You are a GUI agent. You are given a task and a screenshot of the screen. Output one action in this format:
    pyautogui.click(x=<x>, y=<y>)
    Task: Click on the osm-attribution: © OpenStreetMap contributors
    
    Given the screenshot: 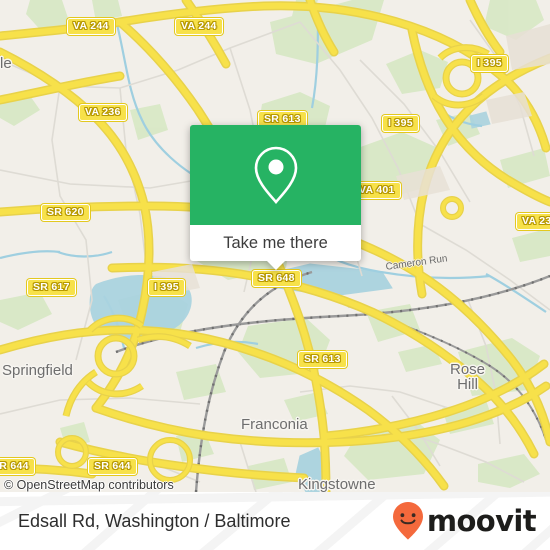 What is the action you would take?
    pyautogui.click(x=89, y=485)
    